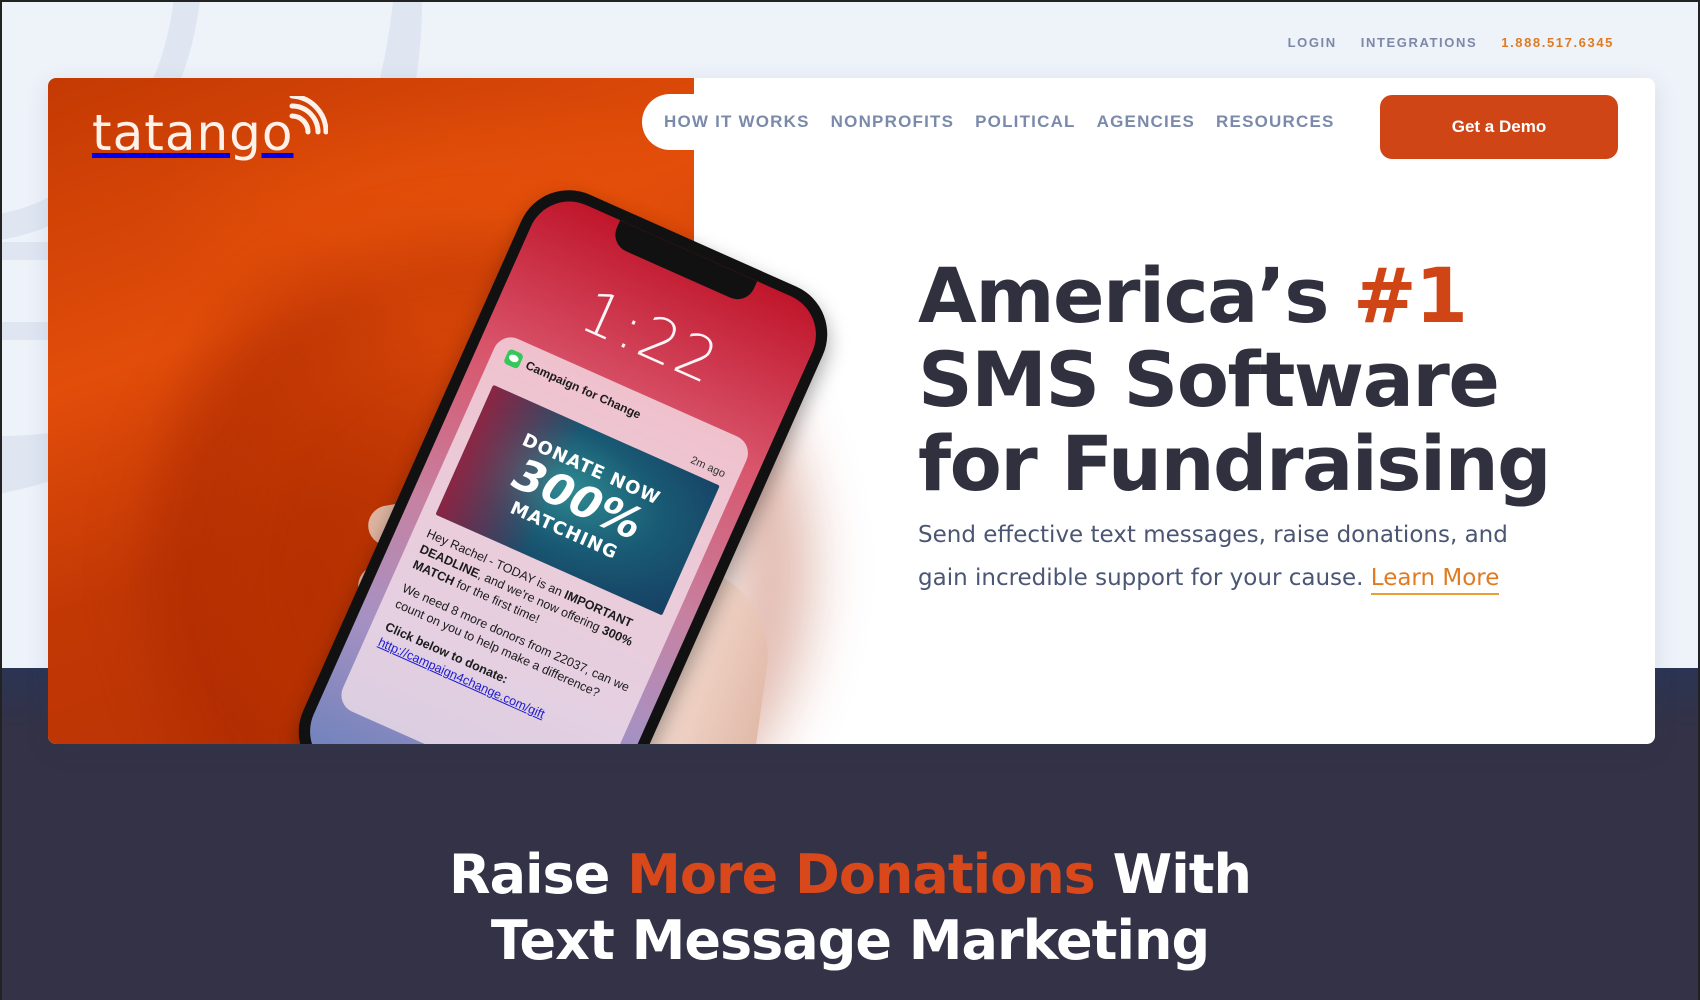 Image resolution: width=1700 pixels, height=1000 pixels. I want to click on headline-accent: #1, so click(1410, 295).